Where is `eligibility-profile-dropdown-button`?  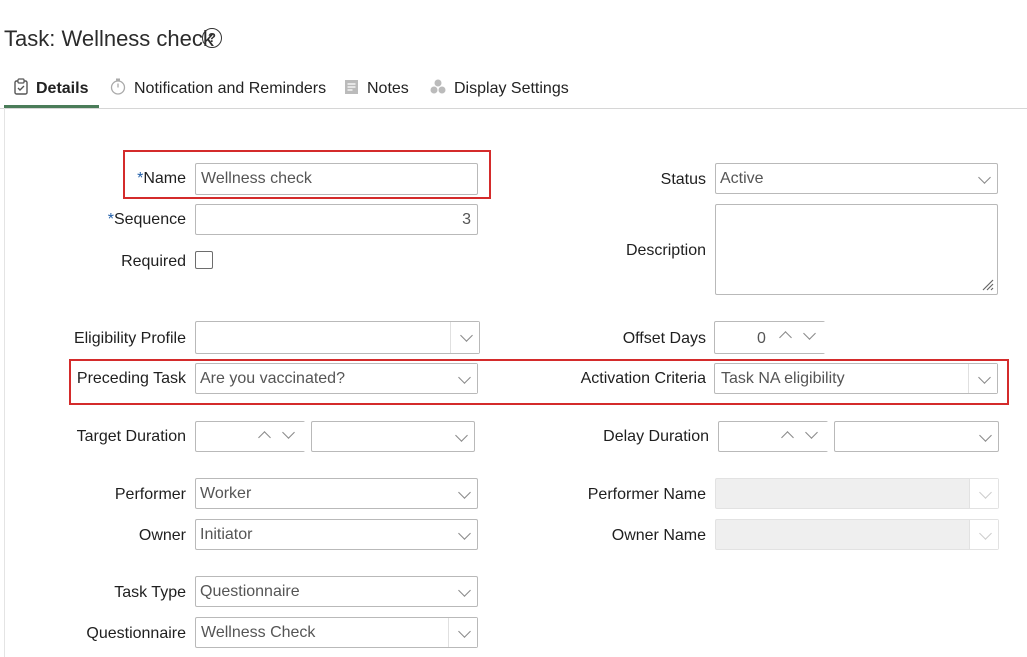
eligibility-profile-dropdown-button is located at coordinates (464, 337).